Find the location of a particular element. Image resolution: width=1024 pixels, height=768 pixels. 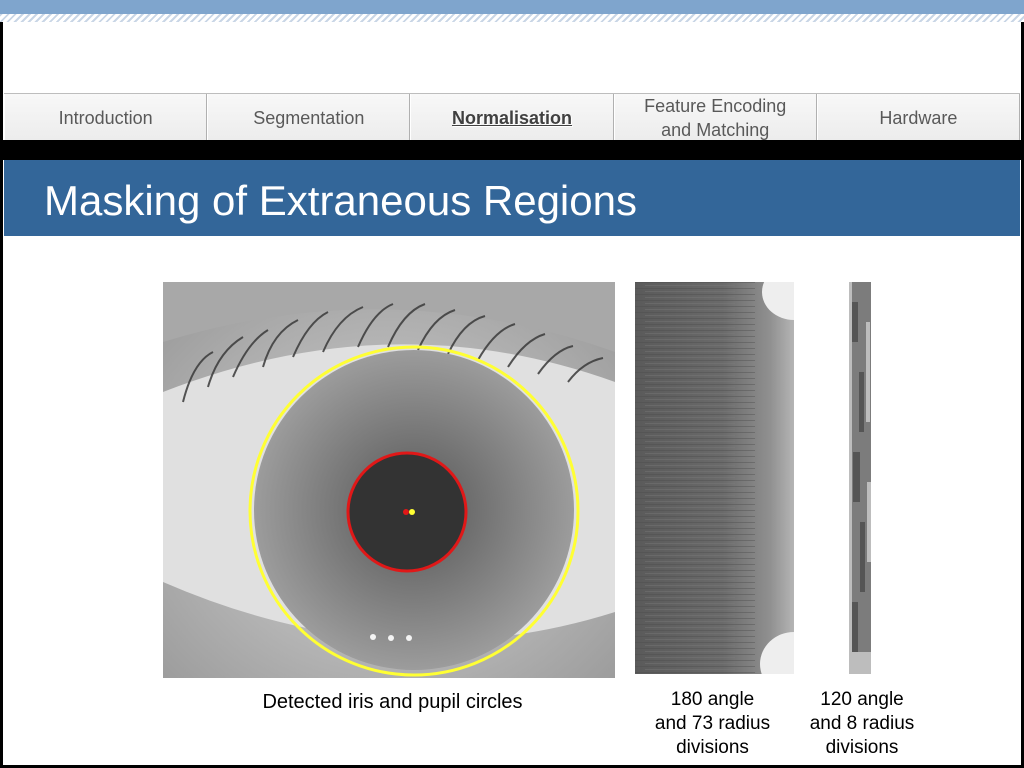

tab-segmentation: Segmentation is located at coordinates (309, 117).